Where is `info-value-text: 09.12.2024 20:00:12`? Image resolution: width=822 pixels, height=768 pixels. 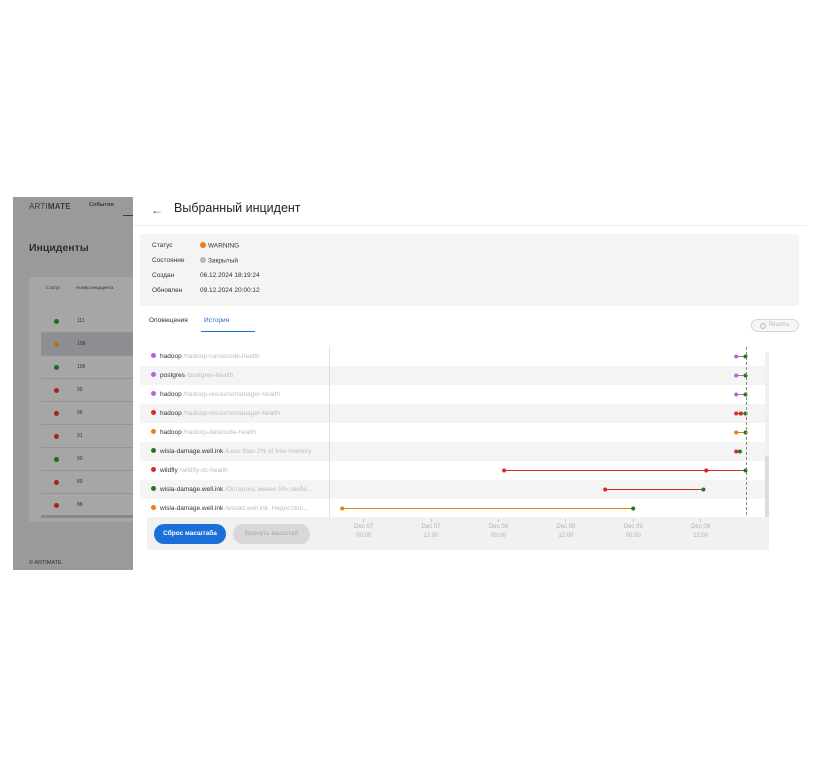 info-value-text: 09.12.2024 20:00:12 is located at coordinates (230, 290).